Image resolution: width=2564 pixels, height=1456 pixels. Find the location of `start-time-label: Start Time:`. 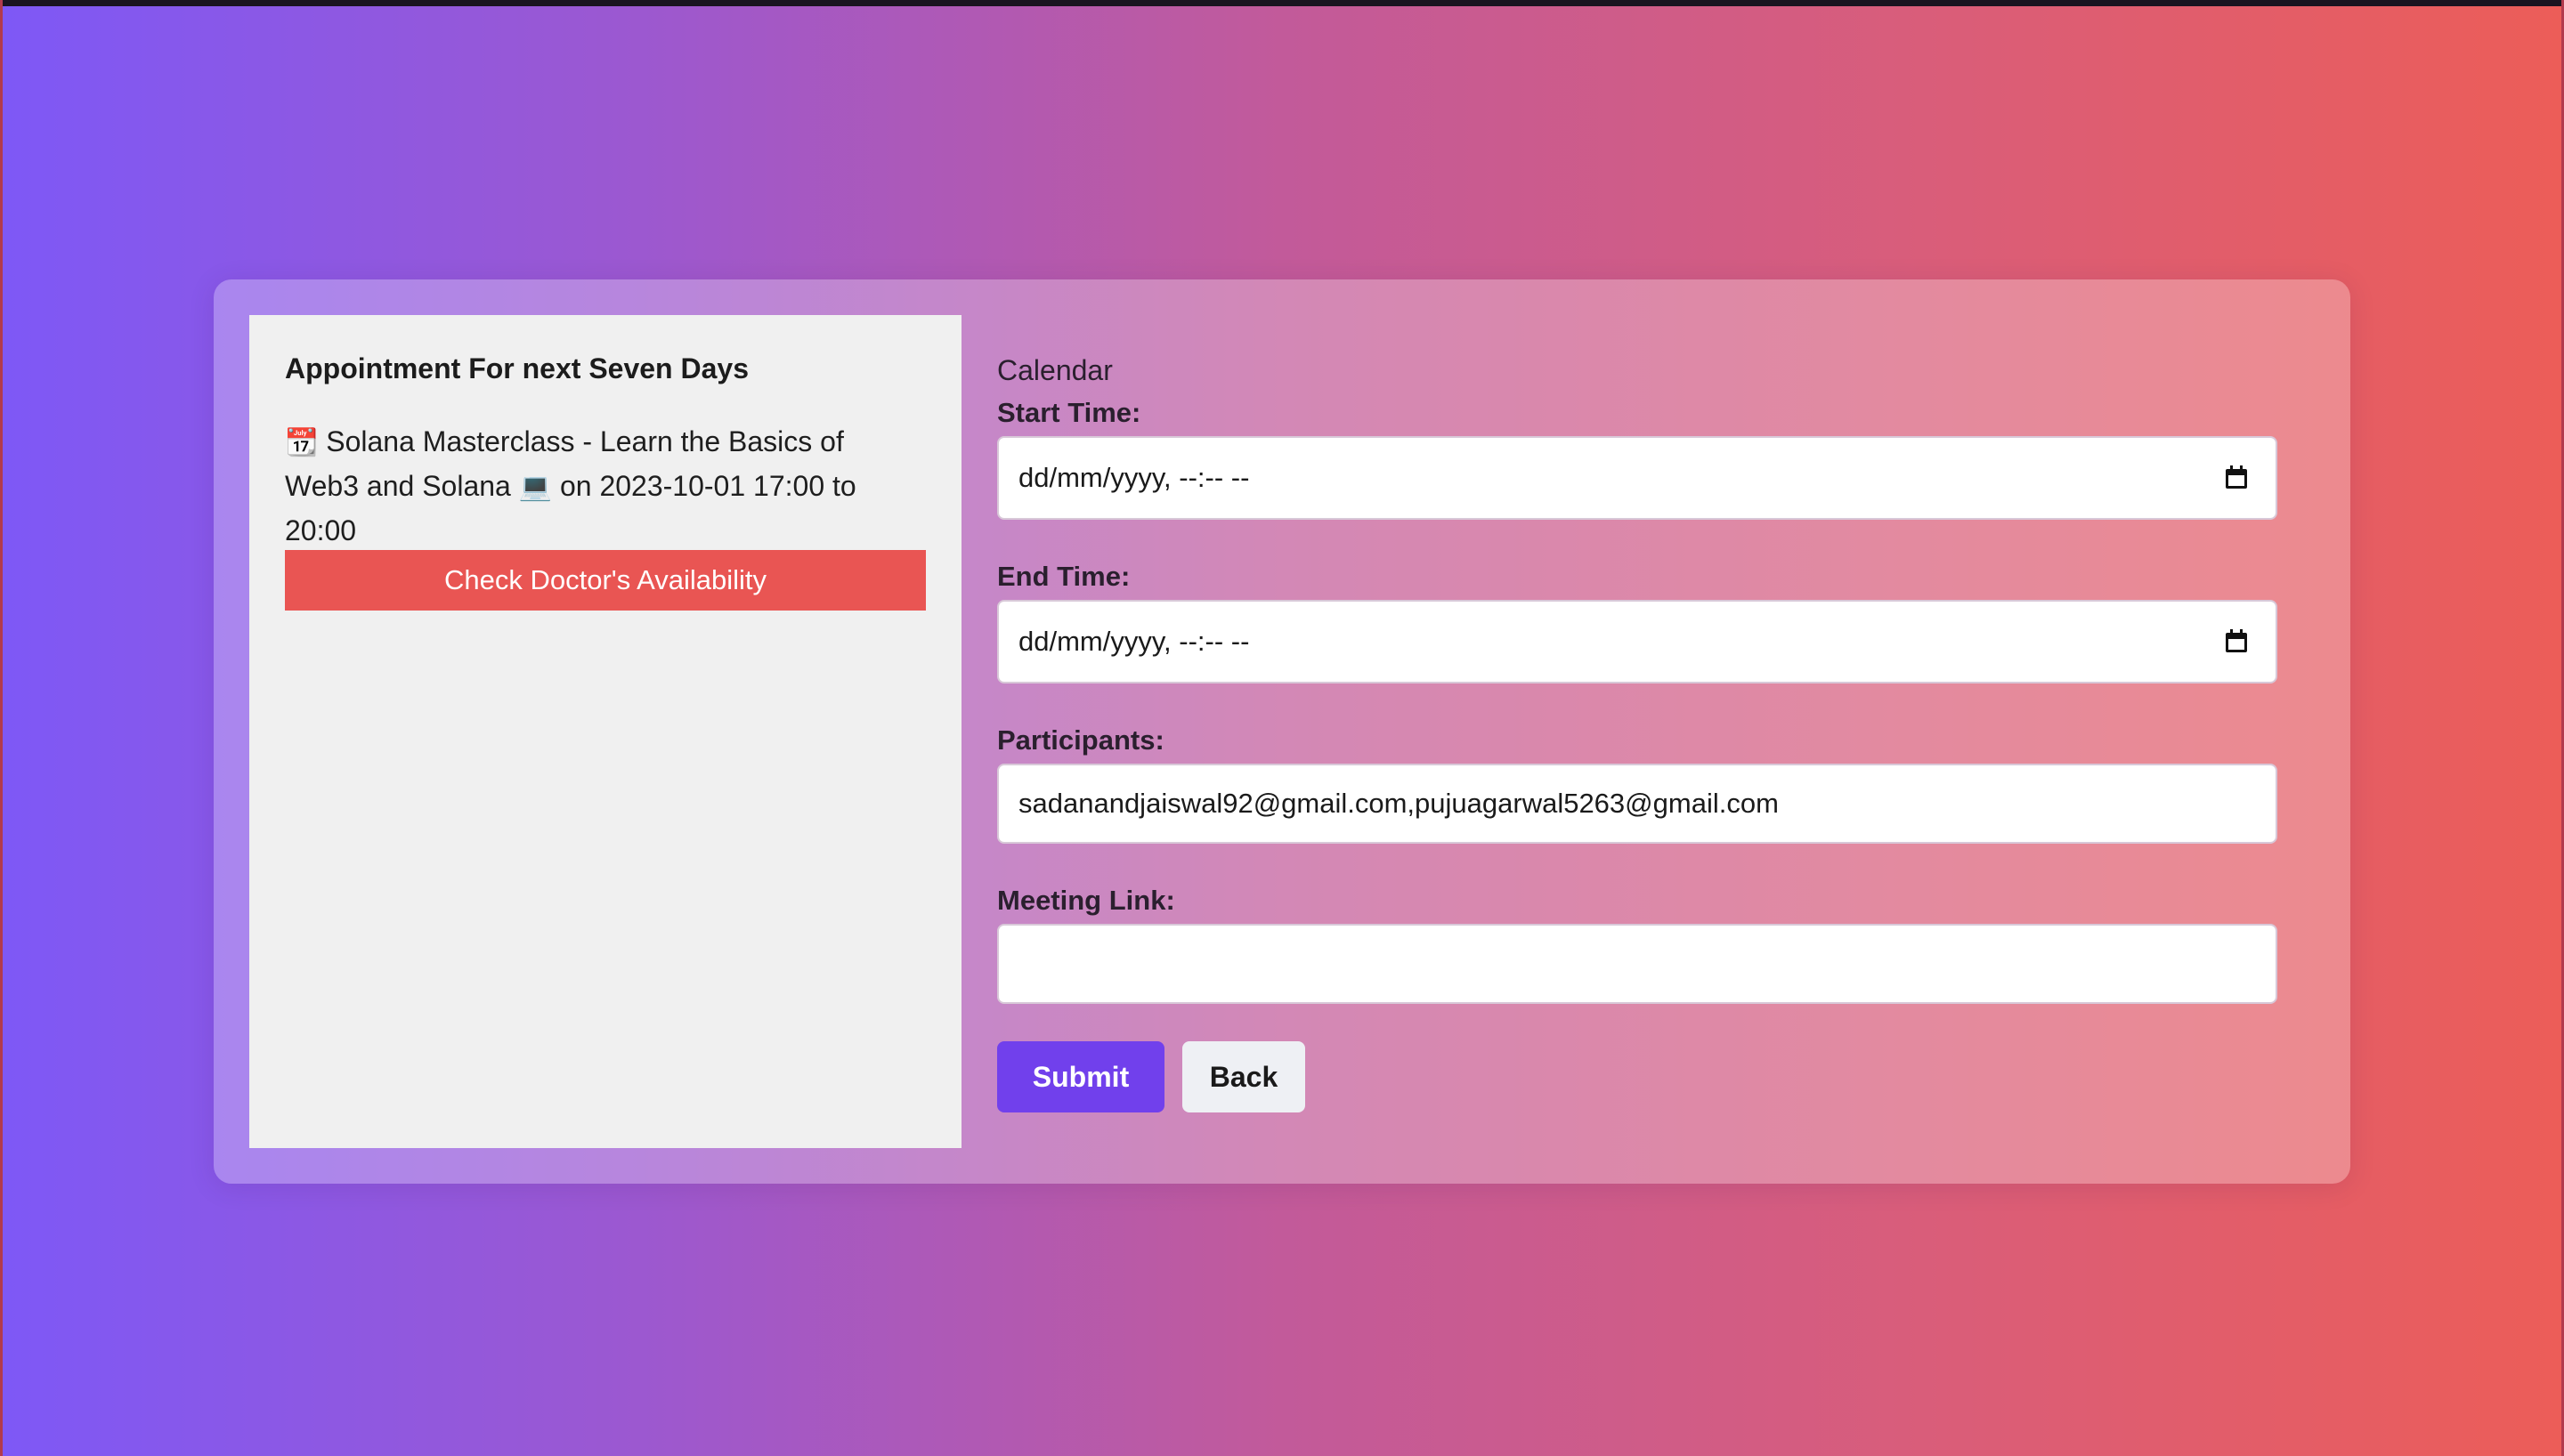

start-time-label: Start Time: is located at coordinates (1069, 412).